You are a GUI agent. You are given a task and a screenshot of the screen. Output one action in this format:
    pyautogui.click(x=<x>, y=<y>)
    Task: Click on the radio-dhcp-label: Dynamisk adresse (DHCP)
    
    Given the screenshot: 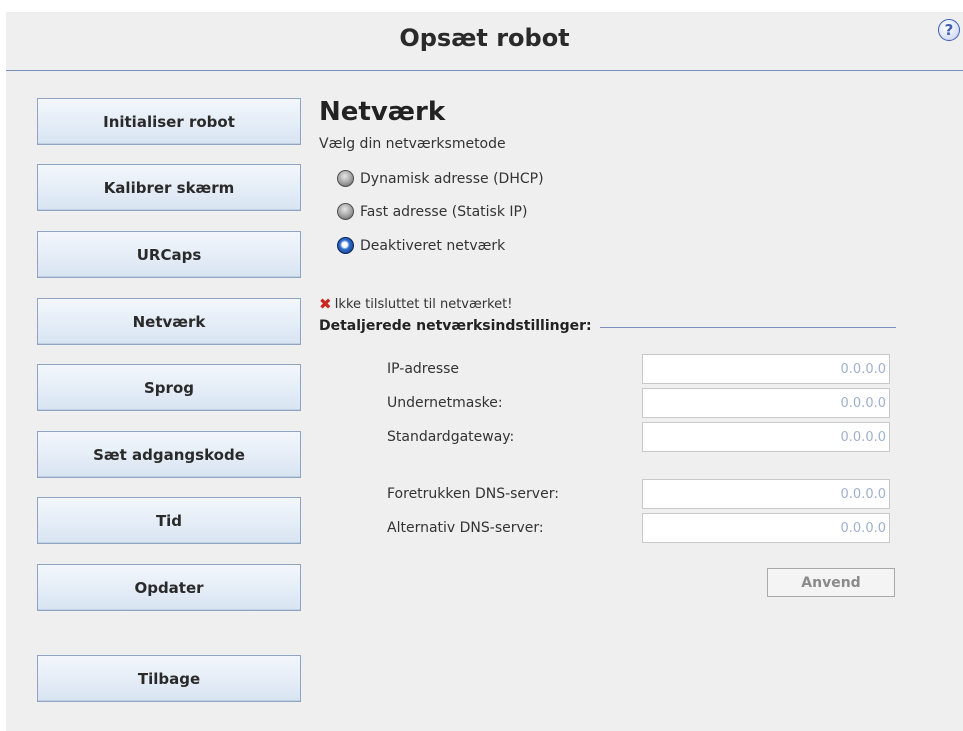 What is the action you would take?
    pyautogui.click(x=452, y=178)
    